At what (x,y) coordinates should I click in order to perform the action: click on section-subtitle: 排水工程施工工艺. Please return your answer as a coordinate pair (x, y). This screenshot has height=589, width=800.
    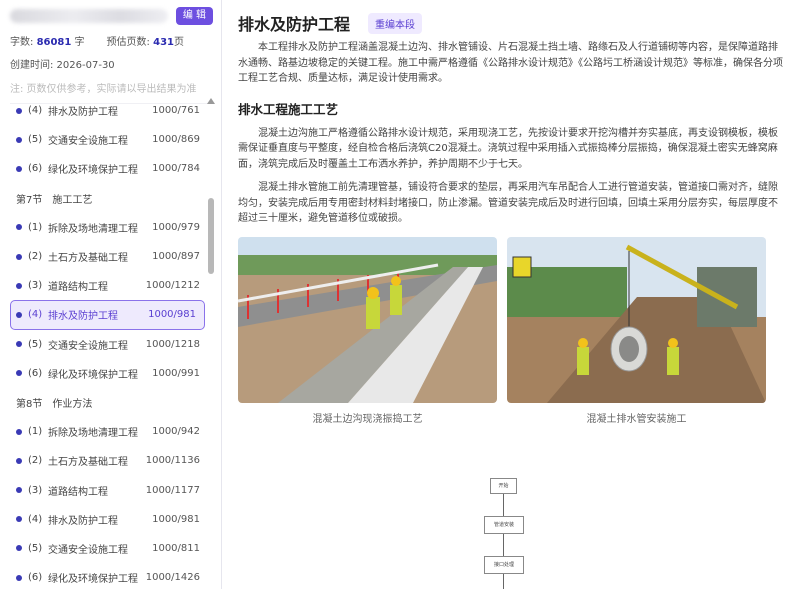
    Looking at the image, I should click on (288, 109).